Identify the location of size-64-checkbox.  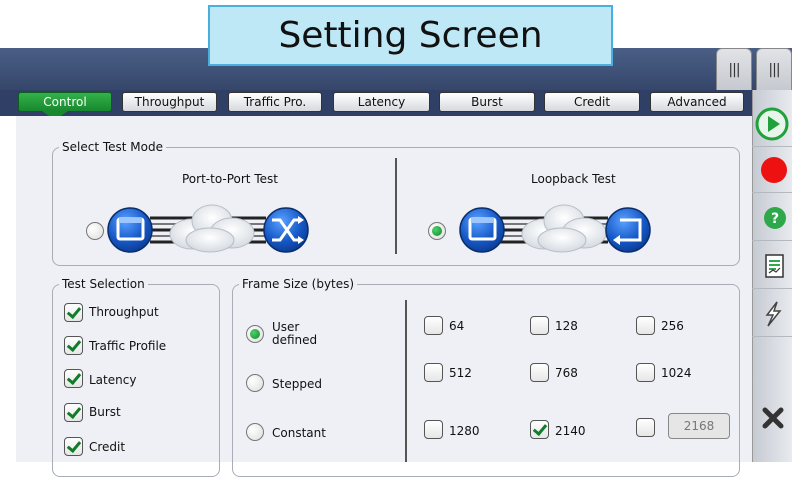
(433, 325).